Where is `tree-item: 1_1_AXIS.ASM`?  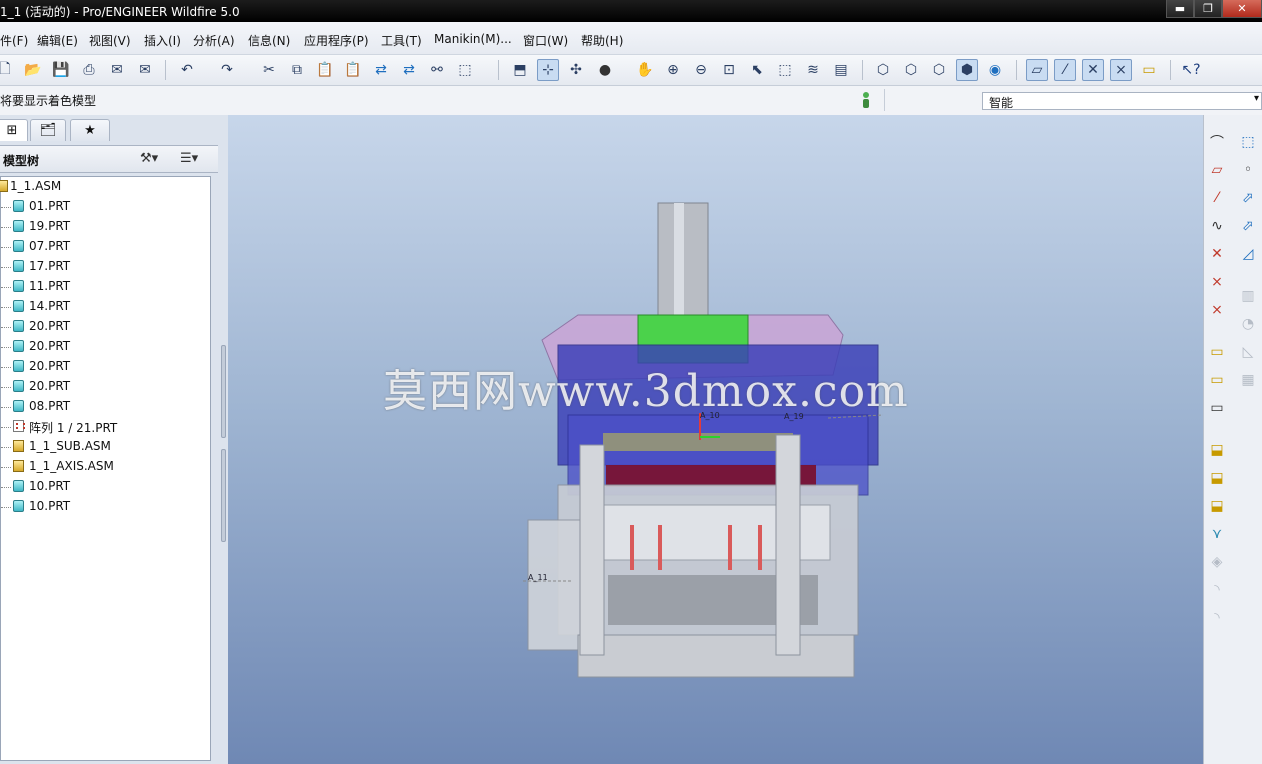 tree-item: 1_1_AXIS.ASM is located at coordinates (105, 467).